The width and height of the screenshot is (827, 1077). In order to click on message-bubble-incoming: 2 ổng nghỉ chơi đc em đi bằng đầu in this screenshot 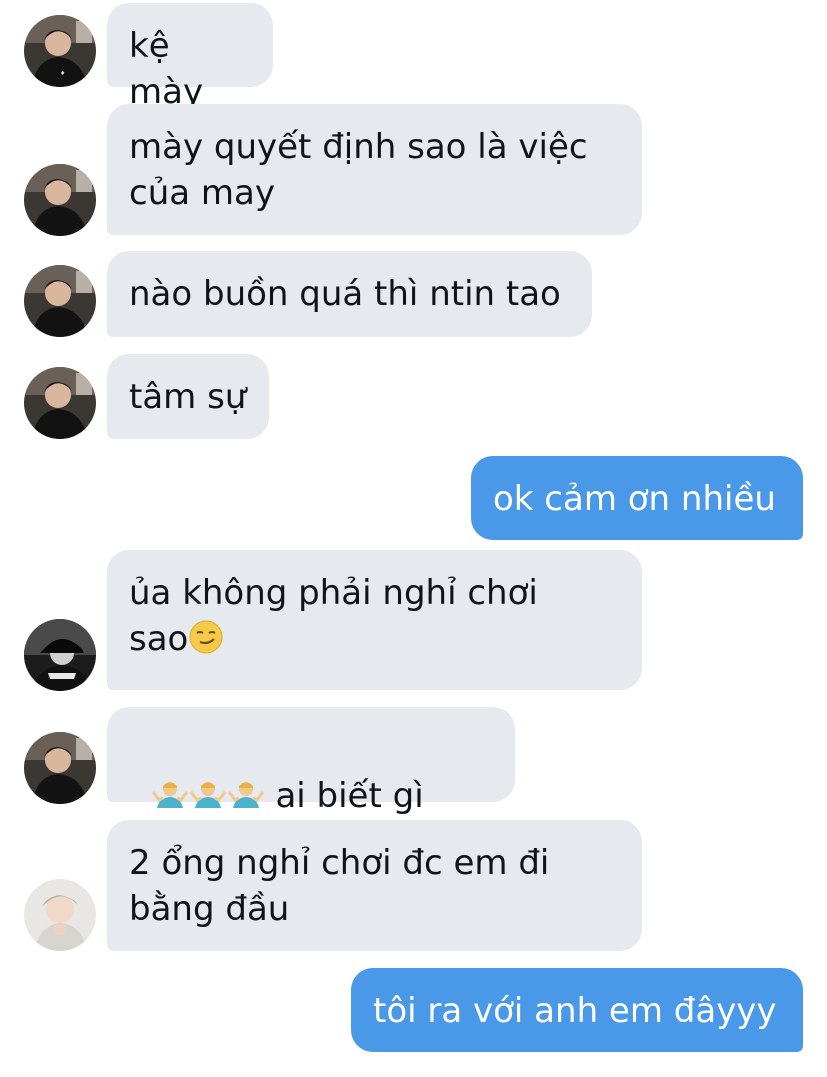, I will do `click(374, 885)`.